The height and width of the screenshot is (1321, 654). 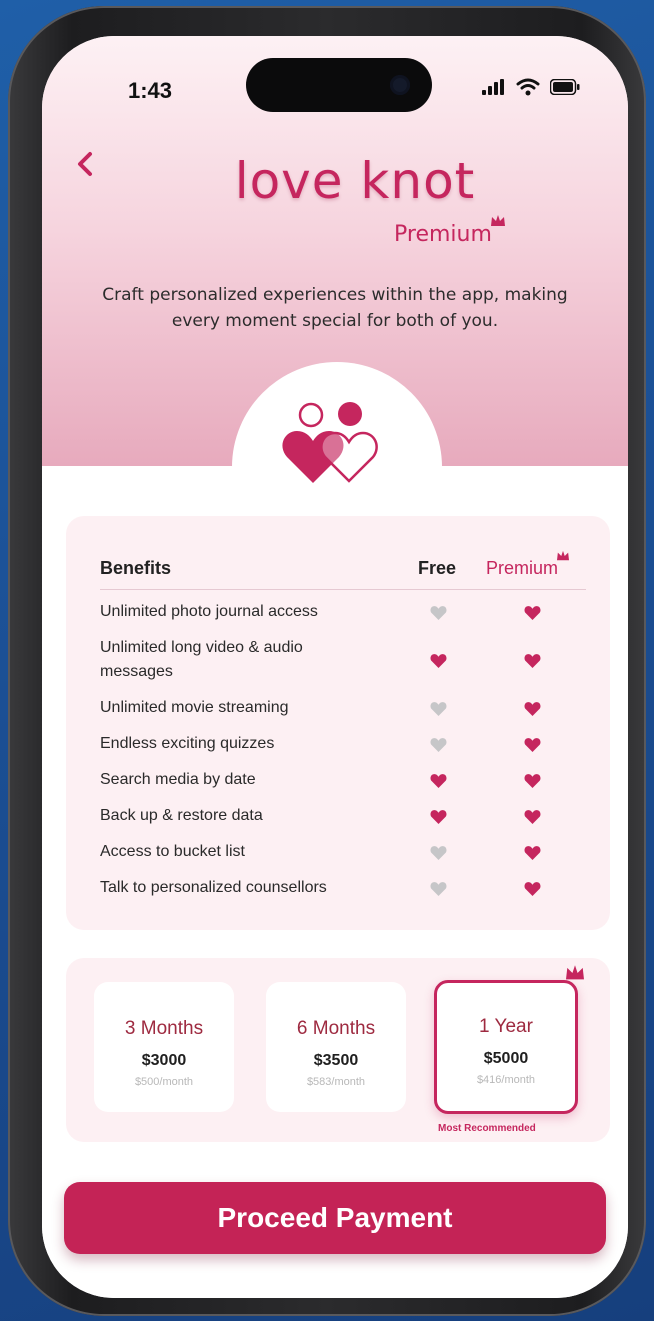 I want to click on most-recommended-label: Most Recommended, so click(x=487, y=1128).